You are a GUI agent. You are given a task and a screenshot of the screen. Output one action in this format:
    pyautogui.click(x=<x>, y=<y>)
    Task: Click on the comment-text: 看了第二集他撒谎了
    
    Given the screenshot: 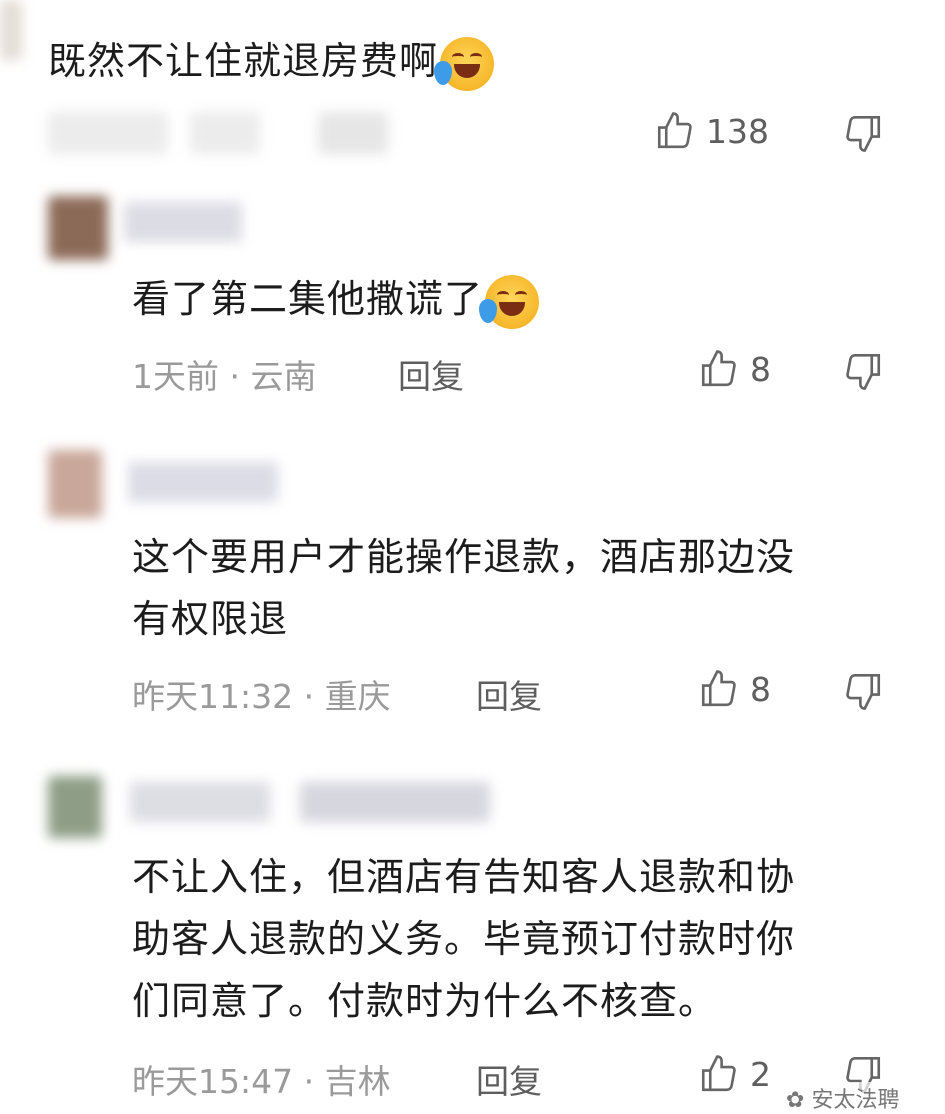 What is the action you would take?
    pyautogui.click(x=336, y=299)
    